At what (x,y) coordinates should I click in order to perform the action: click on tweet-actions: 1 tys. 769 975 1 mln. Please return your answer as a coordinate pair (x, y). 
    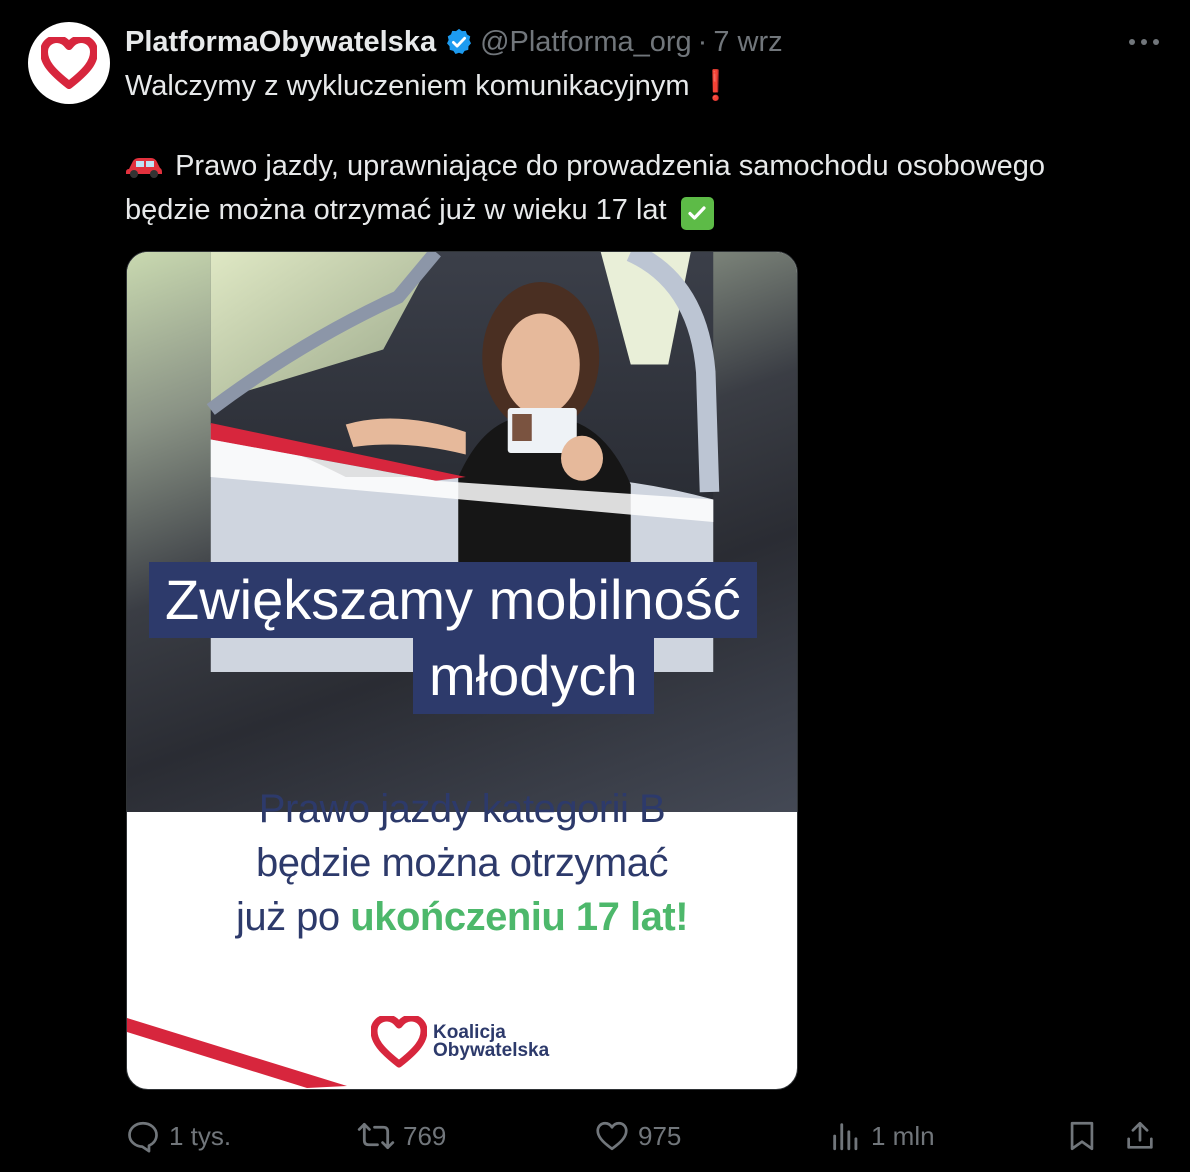
    Looking at the image, I should click on (645, 1134).